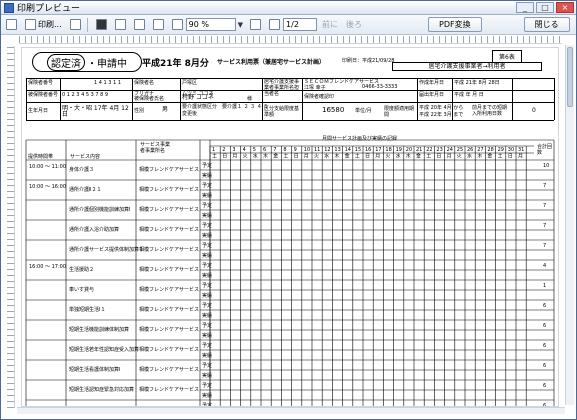 This screenshot has width=577, height=420. What do you see at coordinates (85, 189) in the screenshot?
I see `row-service: 通所介護Ⅱ２１` at bounding box center [85, 189].